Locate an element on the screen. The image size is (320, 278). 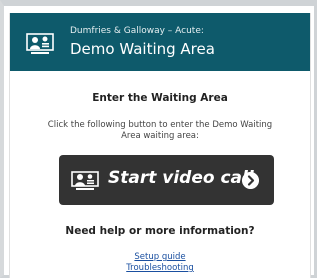
setup-guide-link: Setup guide is located at coordinates (160, 257).